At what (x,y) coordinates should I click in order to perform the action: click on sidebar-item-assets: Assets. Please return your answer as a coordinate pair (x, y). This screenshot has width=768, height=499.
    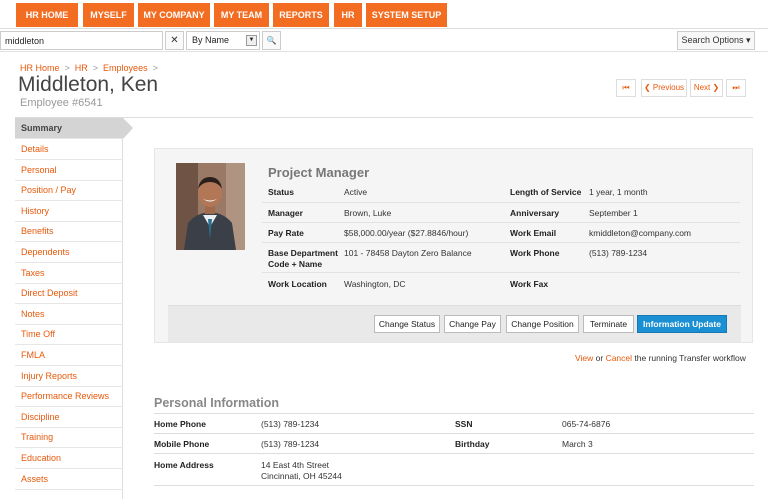
    Looking at the image, I should click on (69, 479).